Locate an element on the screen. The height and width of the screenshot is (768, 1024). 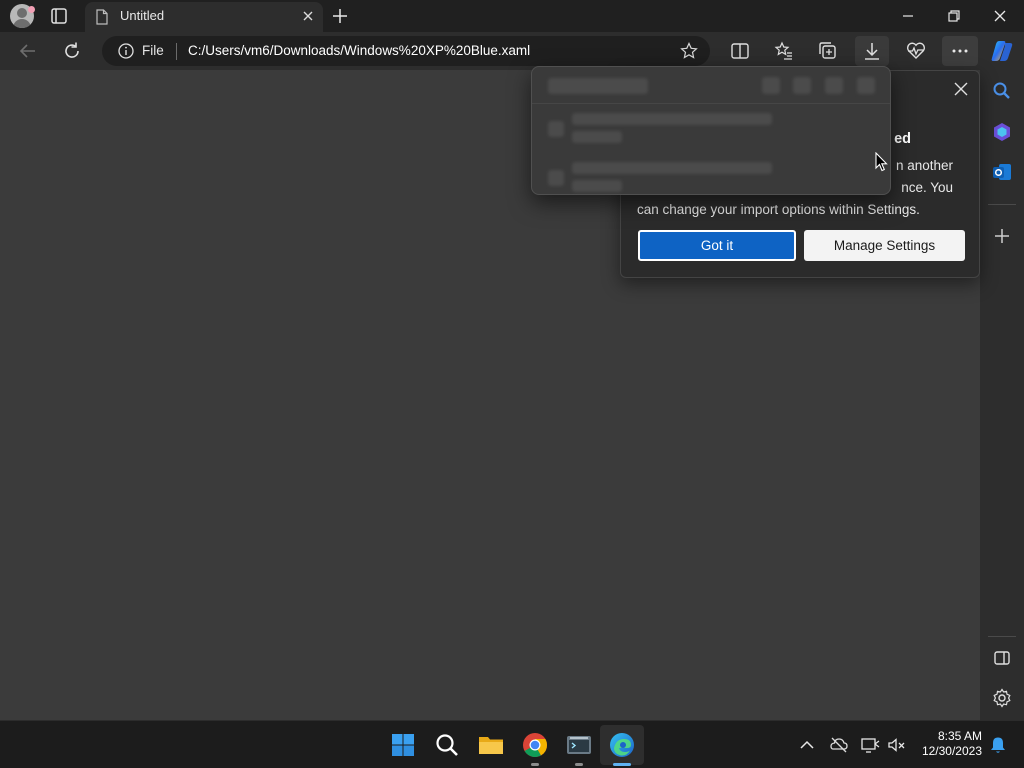
clock-time: 8:35 AM is located at coordinates (959, 736).